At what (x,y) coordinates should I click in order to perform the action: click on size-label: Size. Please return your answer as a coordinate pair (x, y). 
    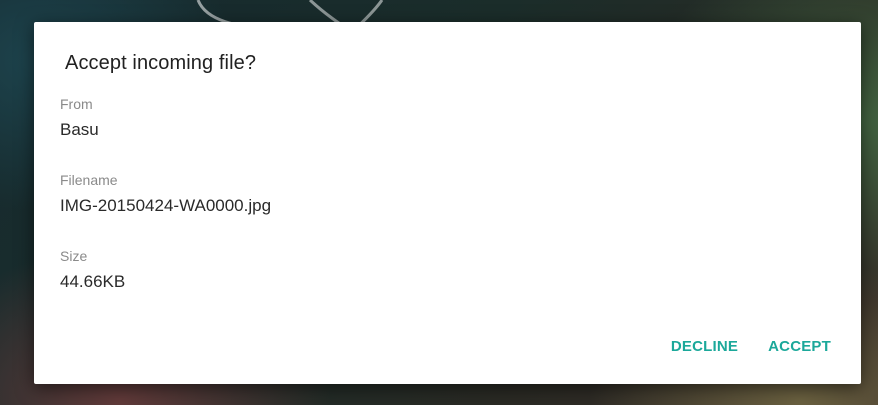
    Looking at the image, I should click on (74, 256).